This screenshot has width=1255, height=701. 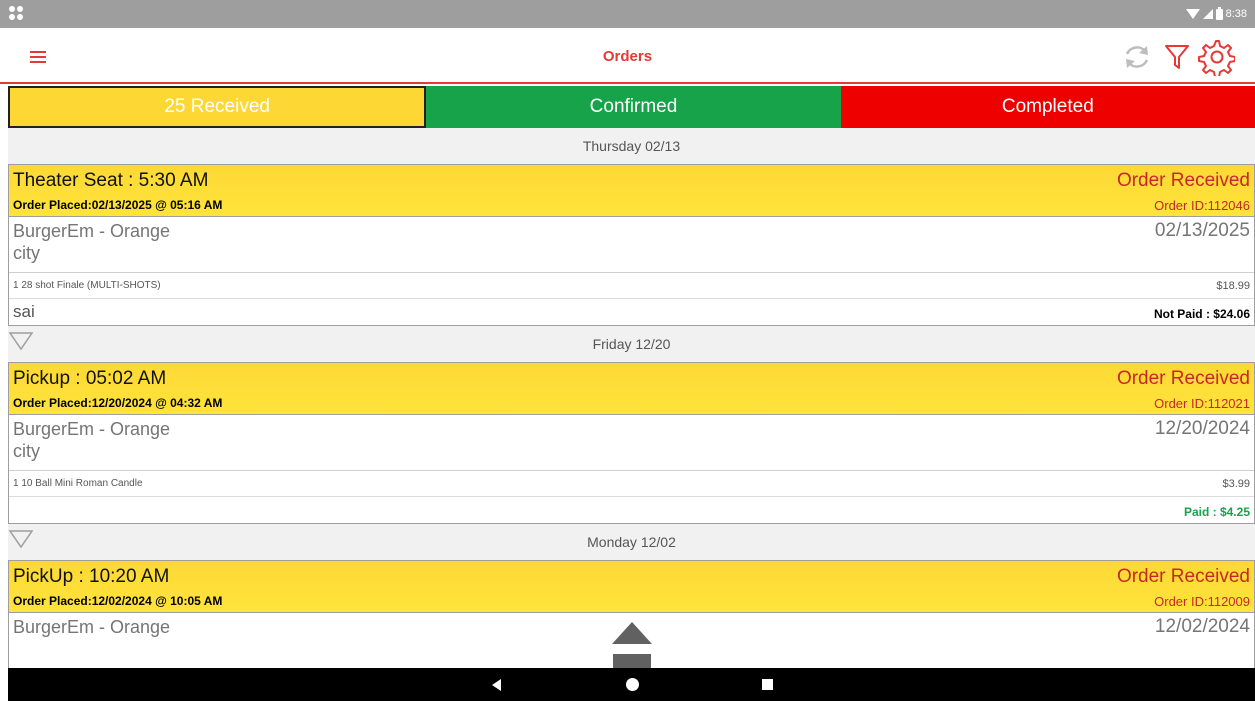 I want to click on app-bar: Orders, so click(x=627, y=56).